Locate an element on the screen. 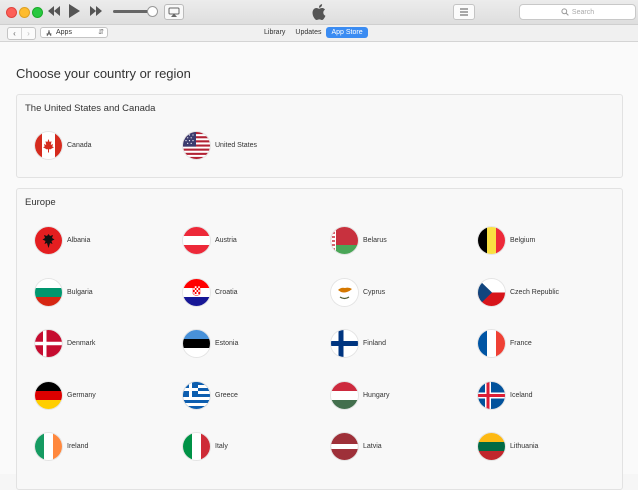 This screenshot has height=490, width=638. country-belarus: Belarus is located at coordinates (359, 240).